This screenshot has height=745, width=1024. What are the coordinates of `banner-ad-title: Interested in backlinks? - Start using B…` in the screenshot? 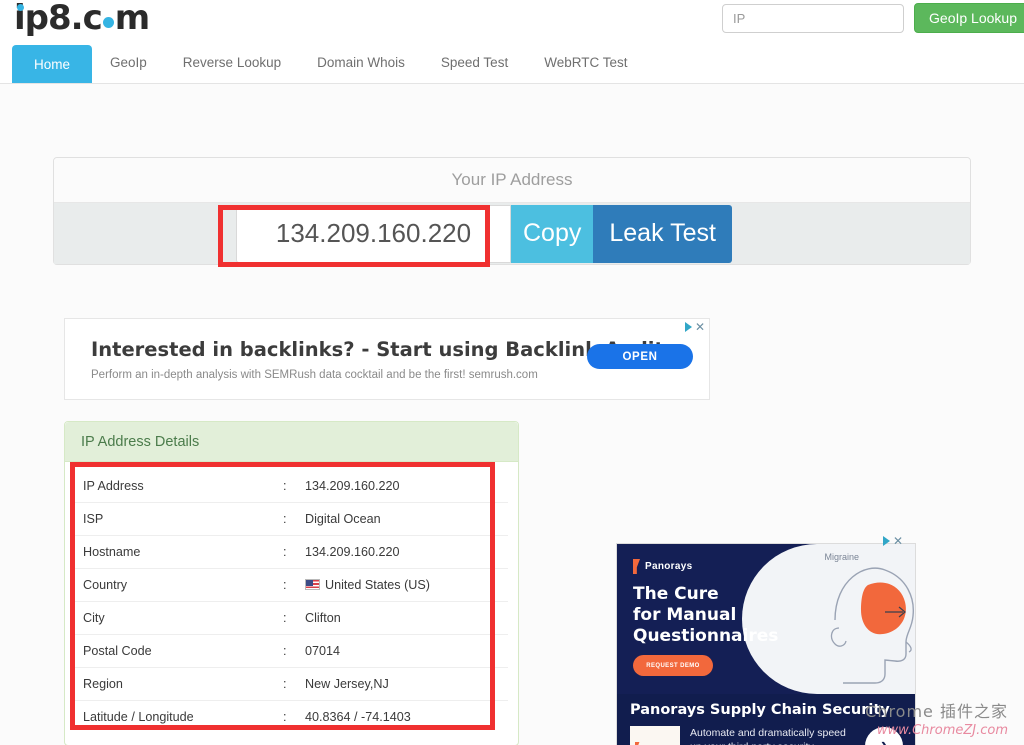 It's located at (377, 349).